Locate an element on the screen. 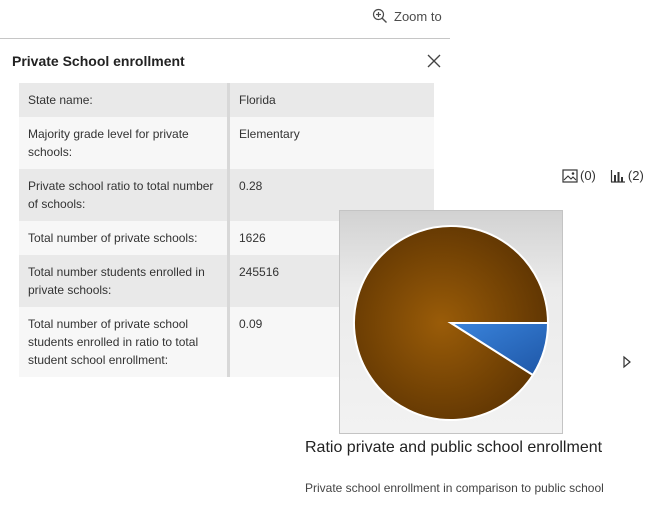  chart-count-button: (2) is located at coordinates (627, 175).